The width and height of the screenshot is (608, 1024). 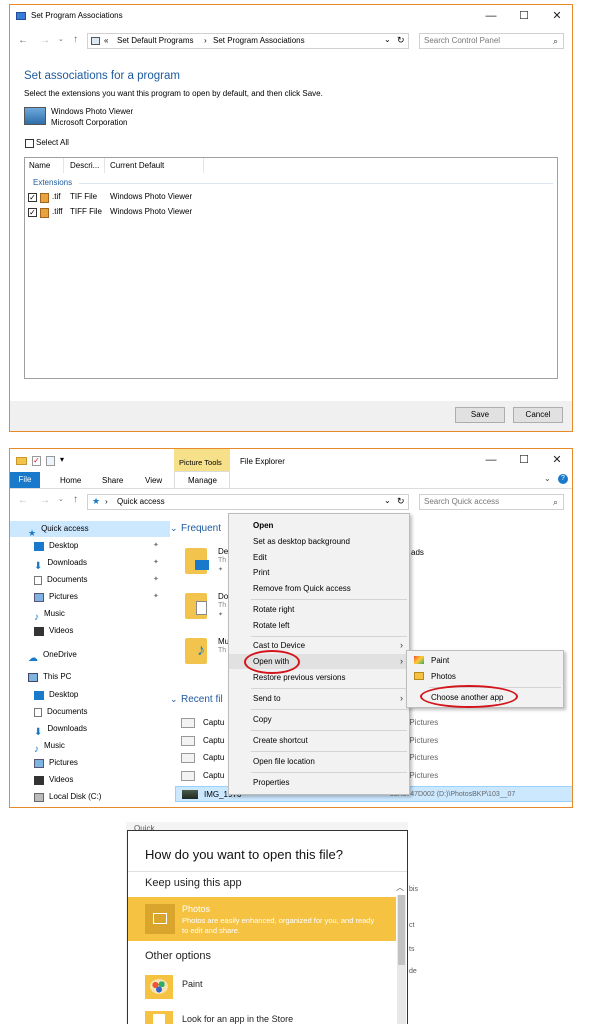 I want to click on menu-copy: Copy, so click(x=319, y=719).